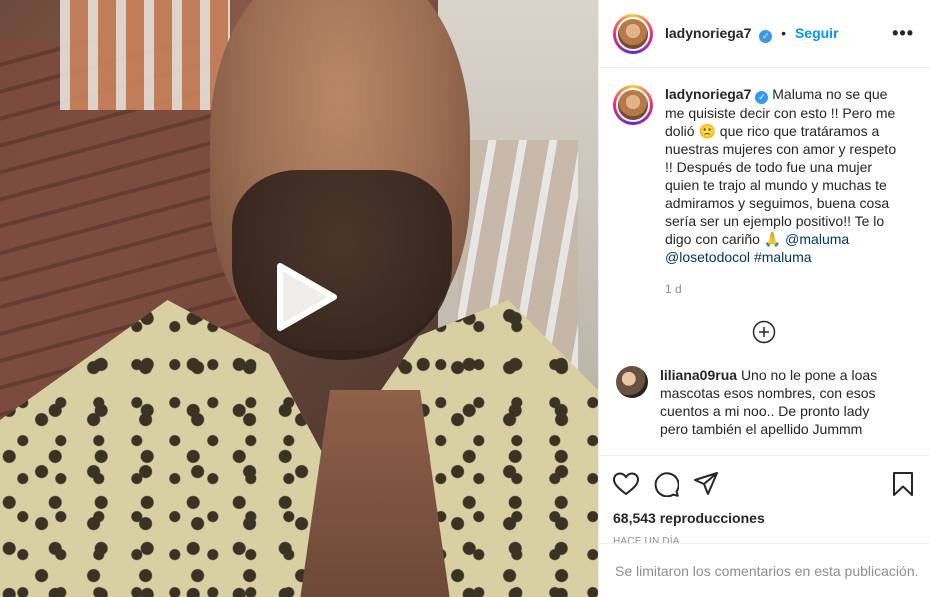  What do you see at coordinates (633, 105) in the screenshot?
I see `caption-avatar` at bounding box center [633, 105].